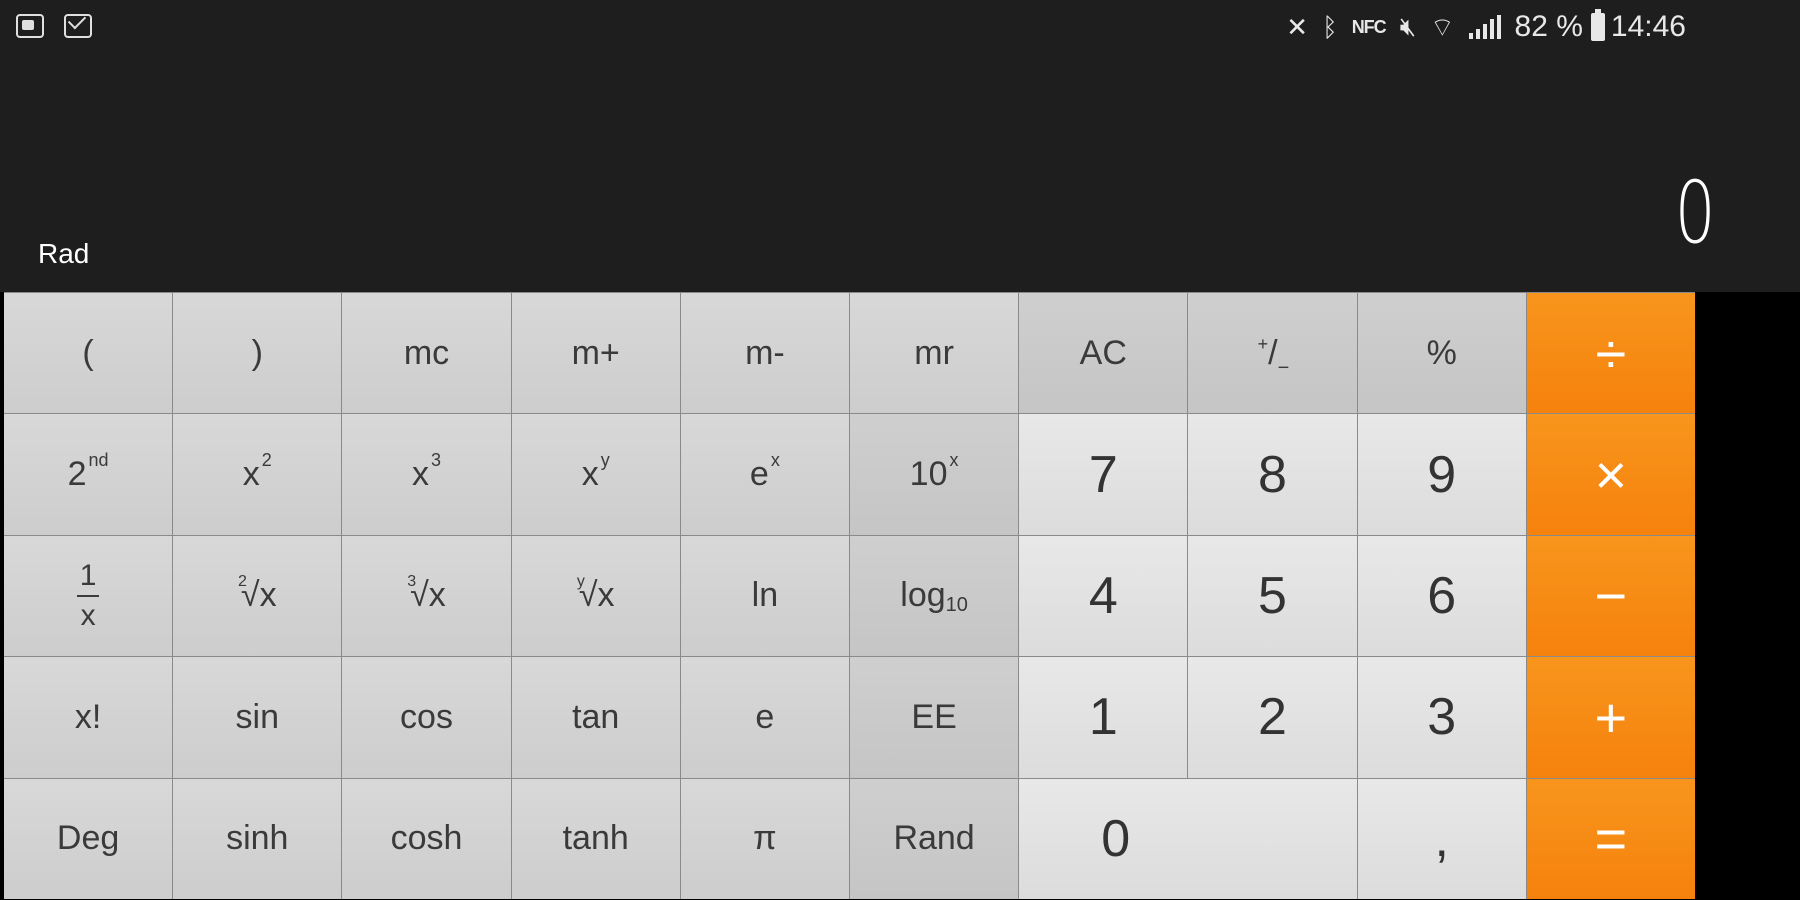 The image size is (1800, 900). What do you see at coordinates (64, 253) in the screenshot?
I see `angle-mode-label: Rad` at bounding box center [64, 253].